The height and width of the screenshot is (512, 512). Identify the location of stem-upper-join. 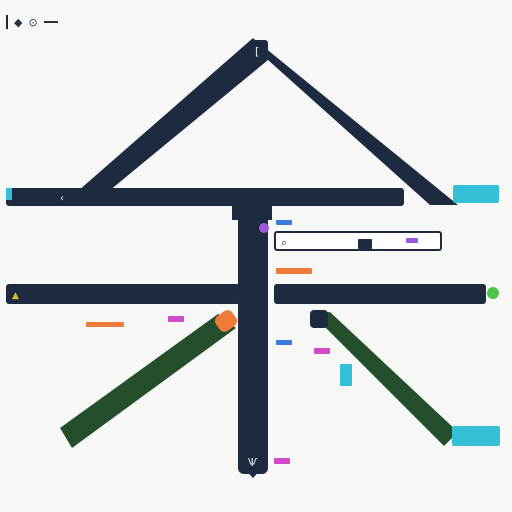
(252, 213).